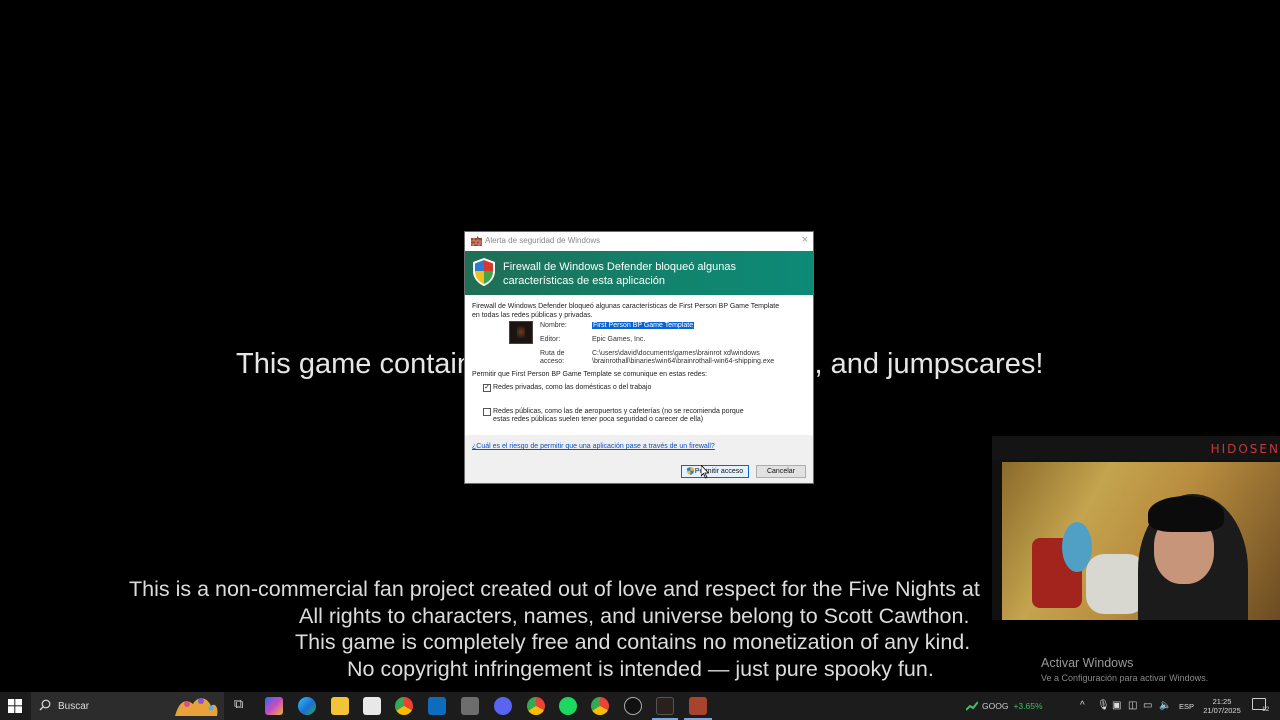 This screenshot has height=720, width=1280. I want to click on volume-icon: 🔈, so click(1165, 705).